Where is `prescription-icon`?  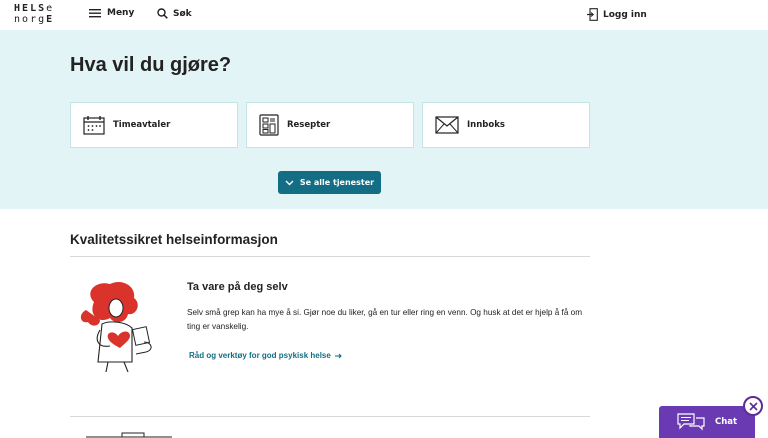
prescription-icon is located at coordinates (269, 125).